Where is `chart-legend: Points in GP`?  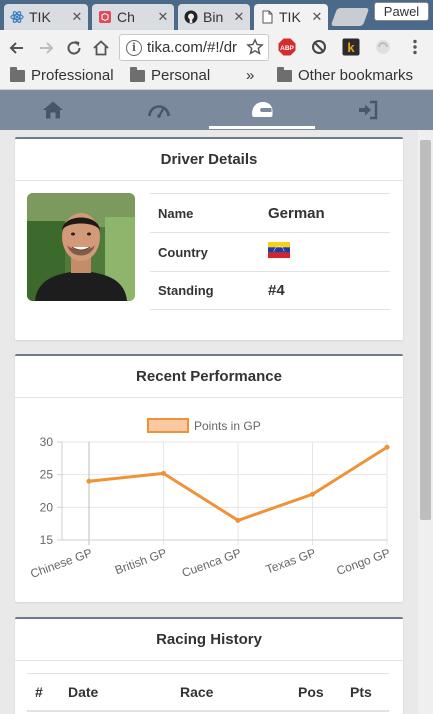
chart-legend: Points in GP is located at coordinates (204, 425).